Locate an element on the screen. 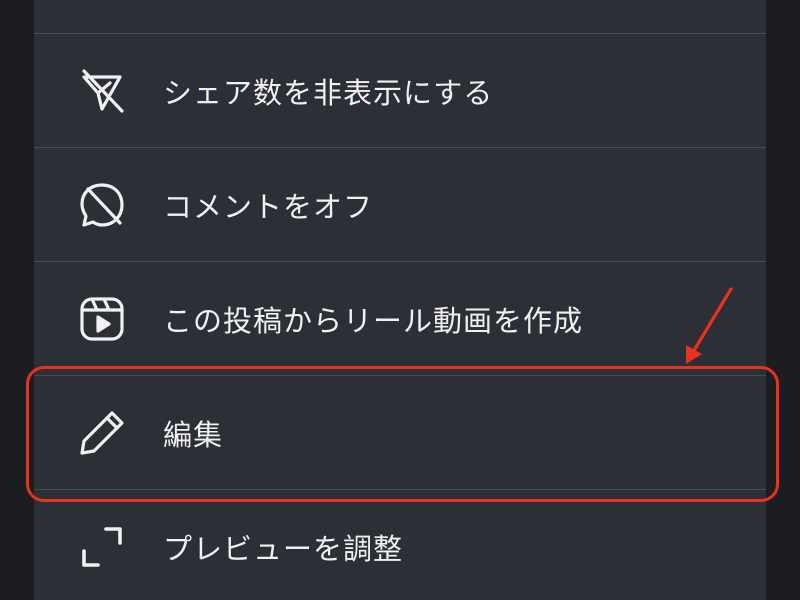 The image size is (800, 600). menu-item-label: この投稿からリール動画を作成 is located at coordinates (373, 320).